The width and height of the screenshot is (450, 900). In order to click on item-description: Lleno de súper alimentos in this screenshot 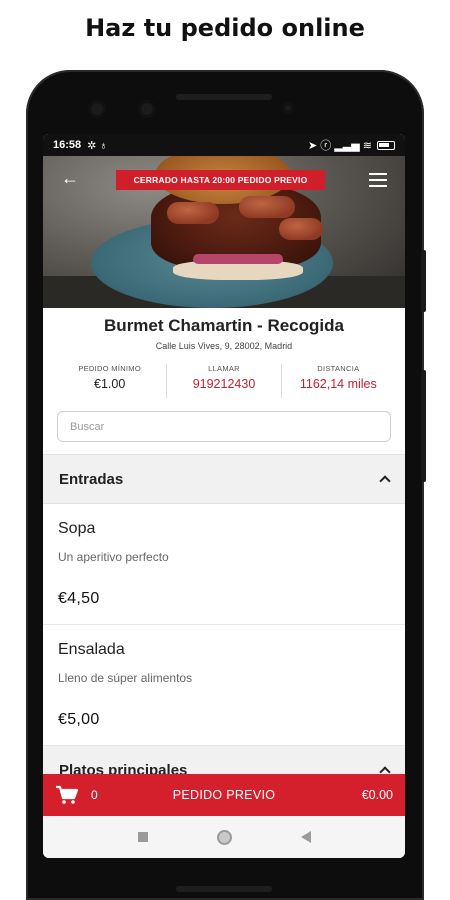, I will do `click(125, 678)`.